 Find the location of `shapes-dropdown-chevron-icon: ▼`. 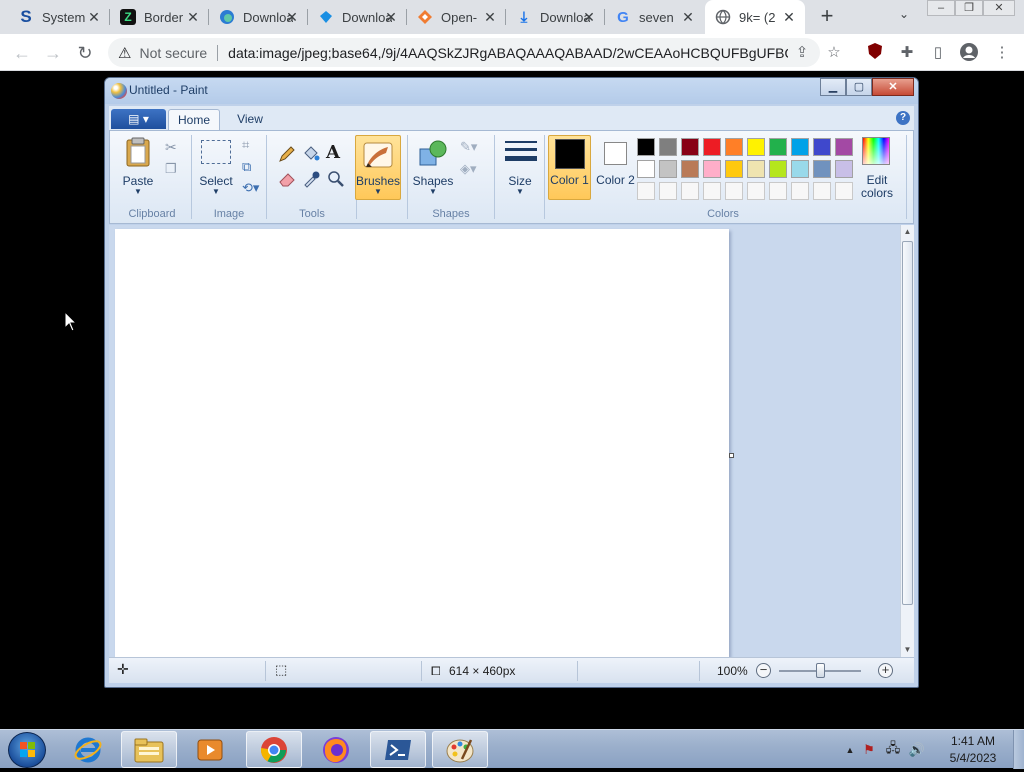

shapes-dropdown-chevron-icon: ▼ is located at coordinates (433, 191).